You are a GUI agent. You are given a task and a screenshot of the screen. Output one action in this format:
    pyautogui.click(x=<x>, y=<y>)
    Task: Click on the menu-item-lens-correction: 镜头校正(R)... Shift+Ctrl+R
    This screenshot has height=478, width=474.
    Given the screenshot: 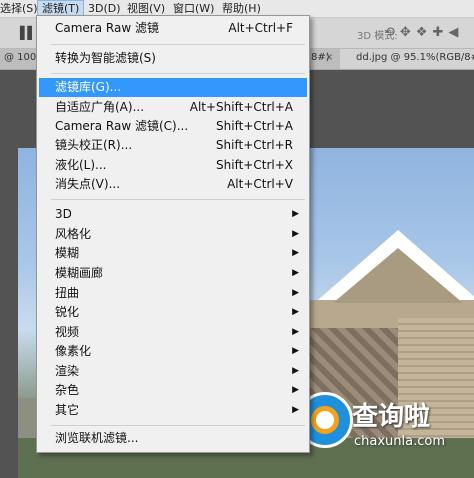 What is the action you would take?
    pyautogui.click(x=173, y=145)
    